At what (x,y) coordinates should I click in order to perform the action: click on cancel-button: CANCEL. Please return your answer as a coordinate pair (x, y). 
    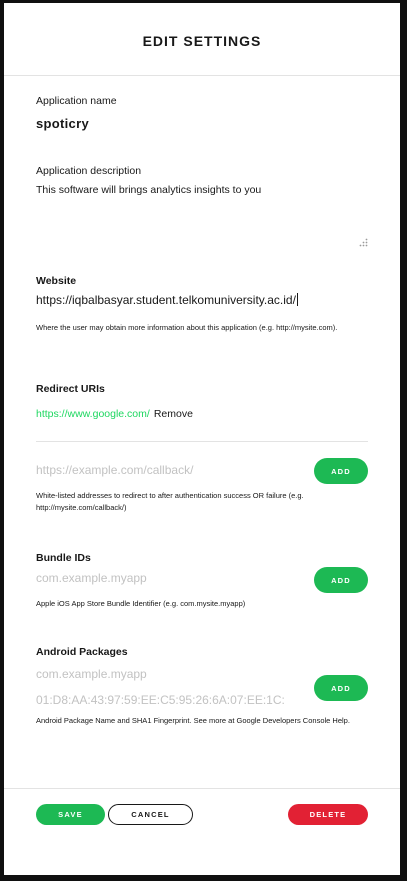
    Looking at the image, I should click on (150, 814).